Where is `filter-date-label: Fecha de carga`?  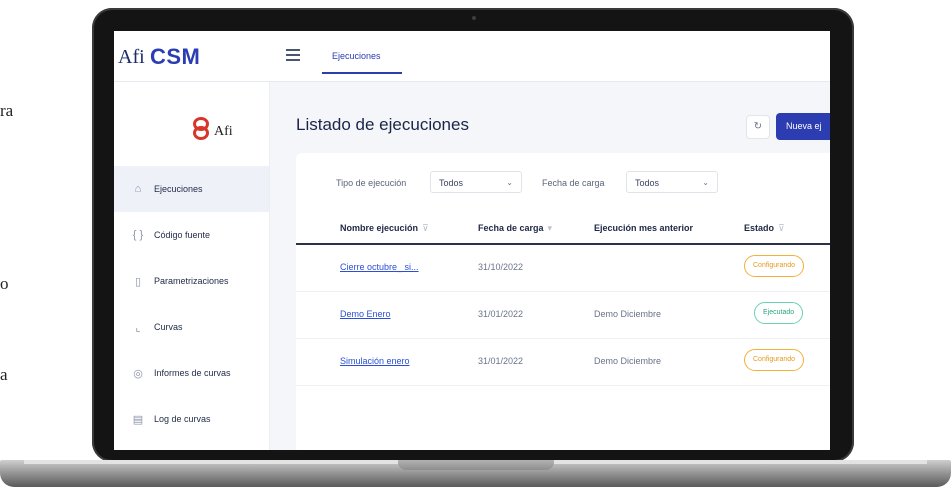
filter-date-label: Fecha de carga is located at coordinates (573, 183).